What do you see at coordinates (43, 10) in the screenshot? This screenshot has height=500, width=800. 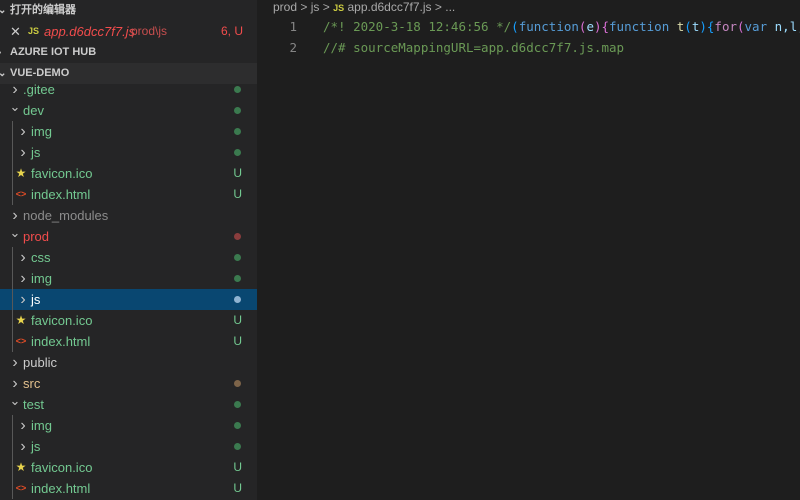 I see `open-editors-title: 打开的编辑器` at bounding box center [43, 10].